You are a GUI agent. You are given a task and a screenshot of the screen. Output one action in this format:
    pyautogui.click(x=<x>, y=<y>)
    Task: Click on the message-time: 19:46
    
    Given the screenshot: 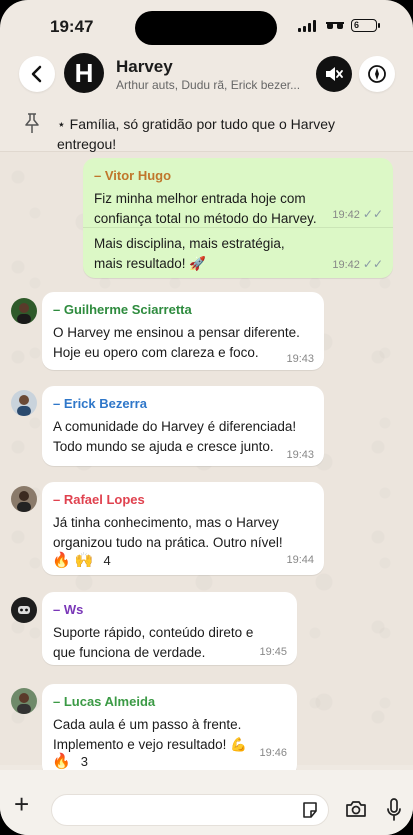 What is the action you would take?
    pyautogui.click(x=273, y=753)
    